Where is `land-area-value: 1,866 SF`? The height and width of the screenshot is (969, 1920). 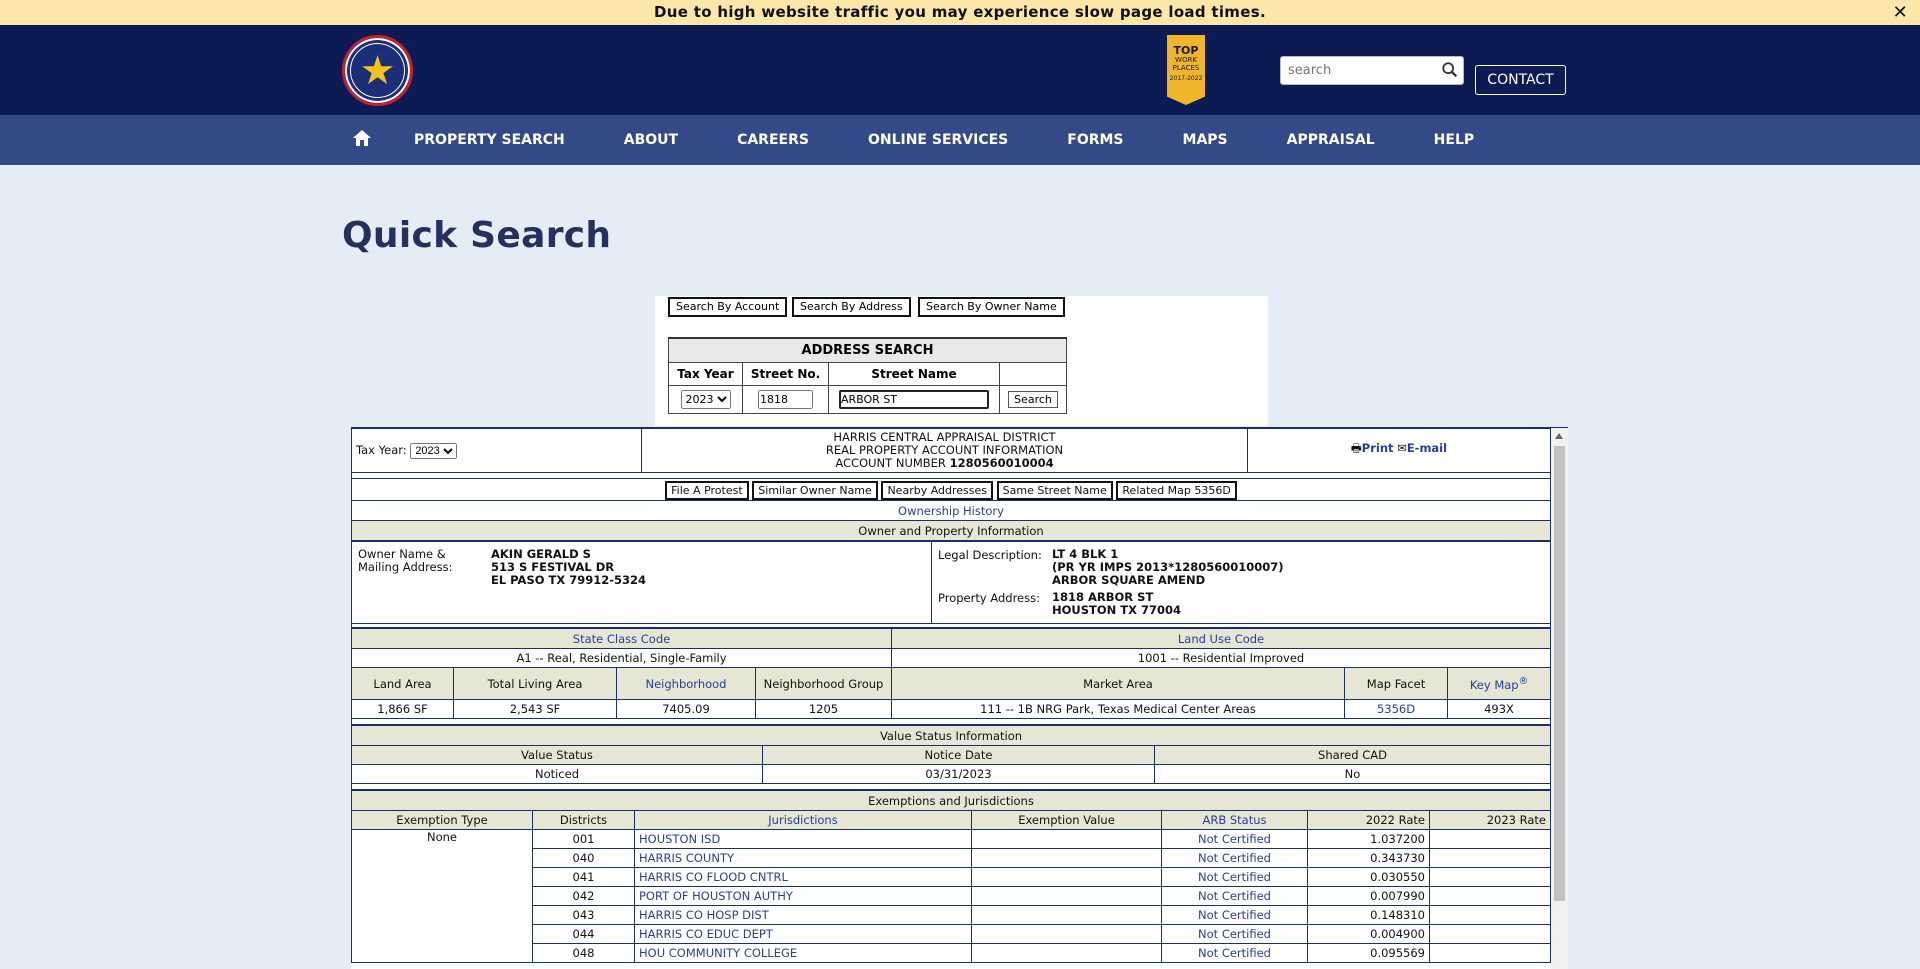
land-area-value: 1,866 SF is located at coordinates (402, 709).